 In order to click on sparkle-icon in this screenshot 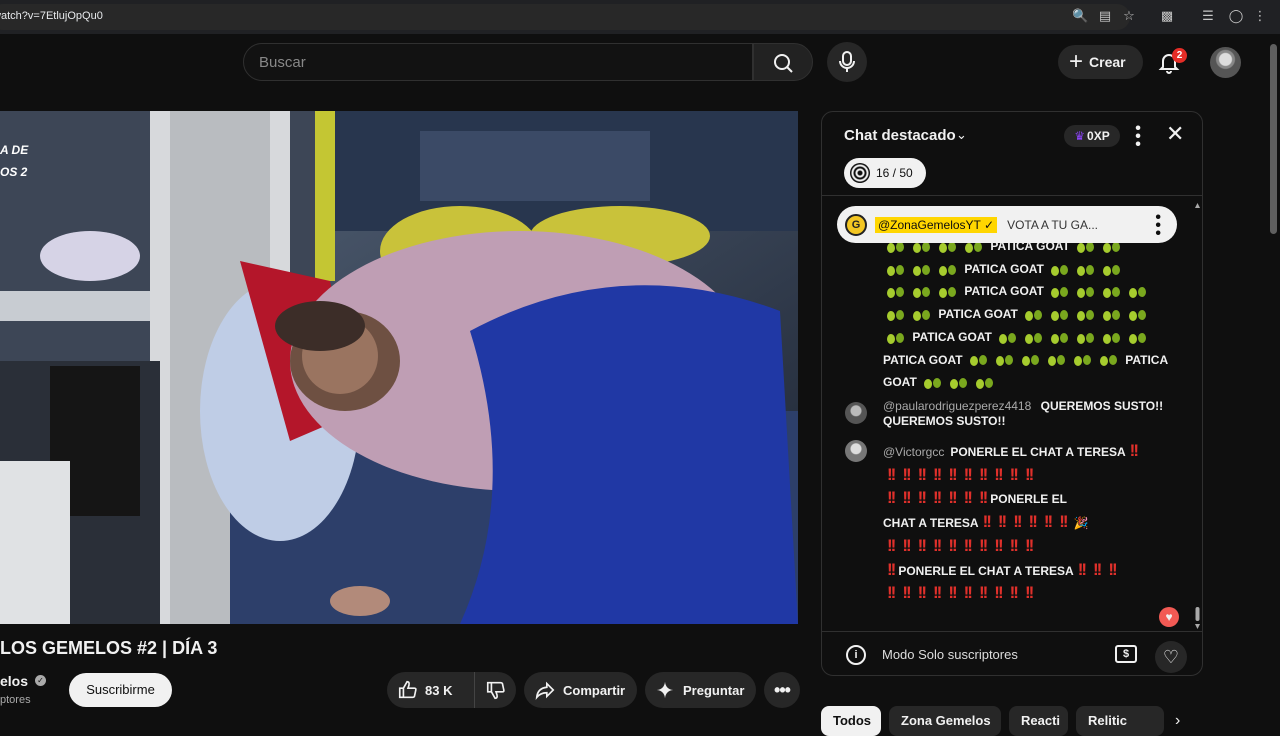, I will do `click(665, 690)`.